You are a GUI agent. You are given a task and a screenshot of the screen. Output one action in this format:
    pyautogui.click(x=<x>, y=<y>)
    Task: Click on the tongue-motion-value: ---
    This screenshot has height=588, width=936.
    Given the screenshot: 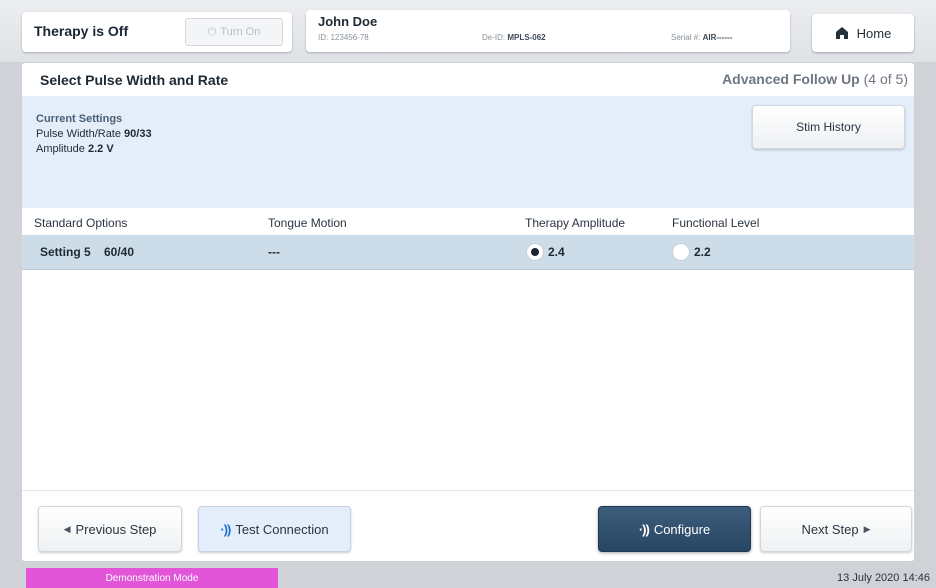 What is the action you would take?
    pyautogui.click(x=274, y=252)
    